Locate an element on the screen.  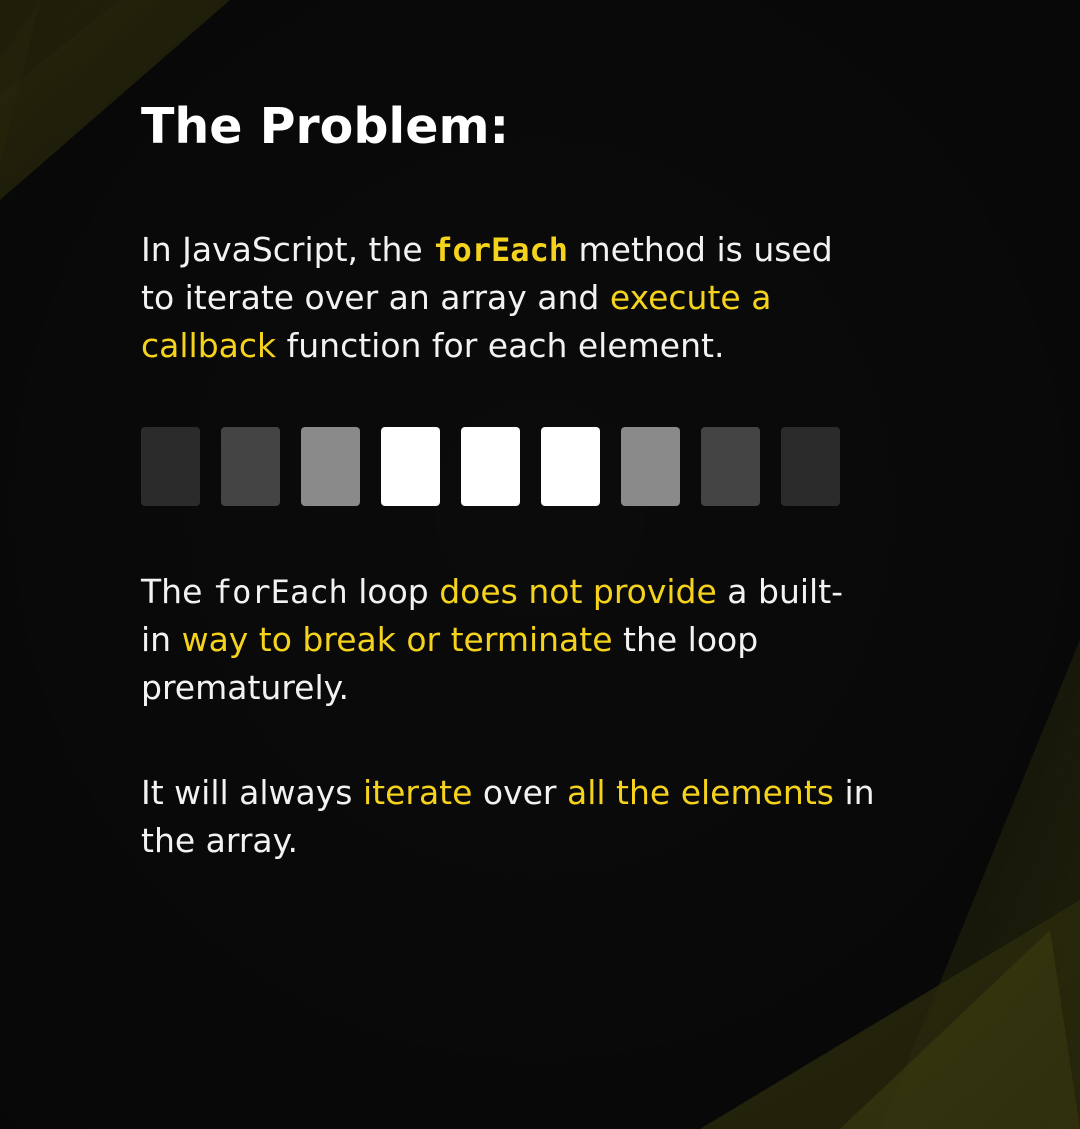
text-run: In JavaScript, the is located at coordinates (287, 249).